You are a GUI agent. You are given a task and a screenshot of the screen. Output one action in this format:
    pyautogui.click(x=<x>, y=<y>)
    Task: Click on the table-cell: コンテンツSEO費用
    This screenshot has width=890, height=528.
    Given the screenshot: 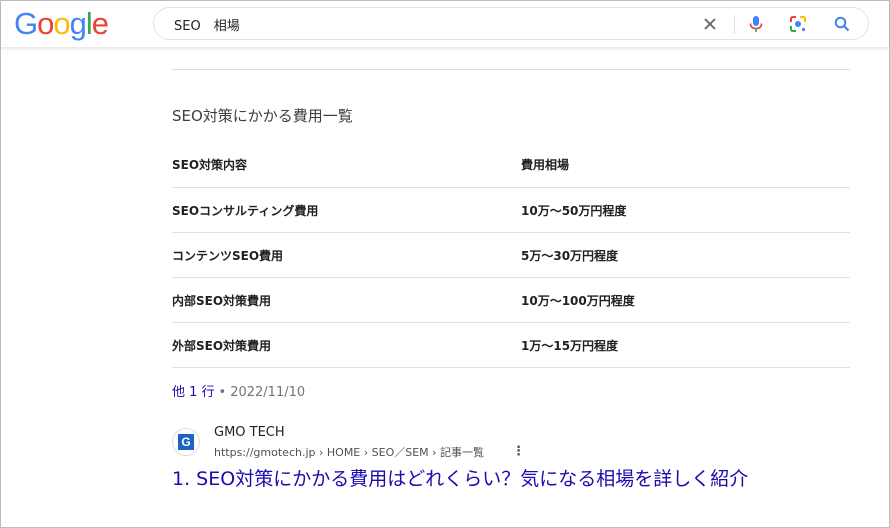 What is the action you would take?
    pyautogui.click(x=228, y=255)
    